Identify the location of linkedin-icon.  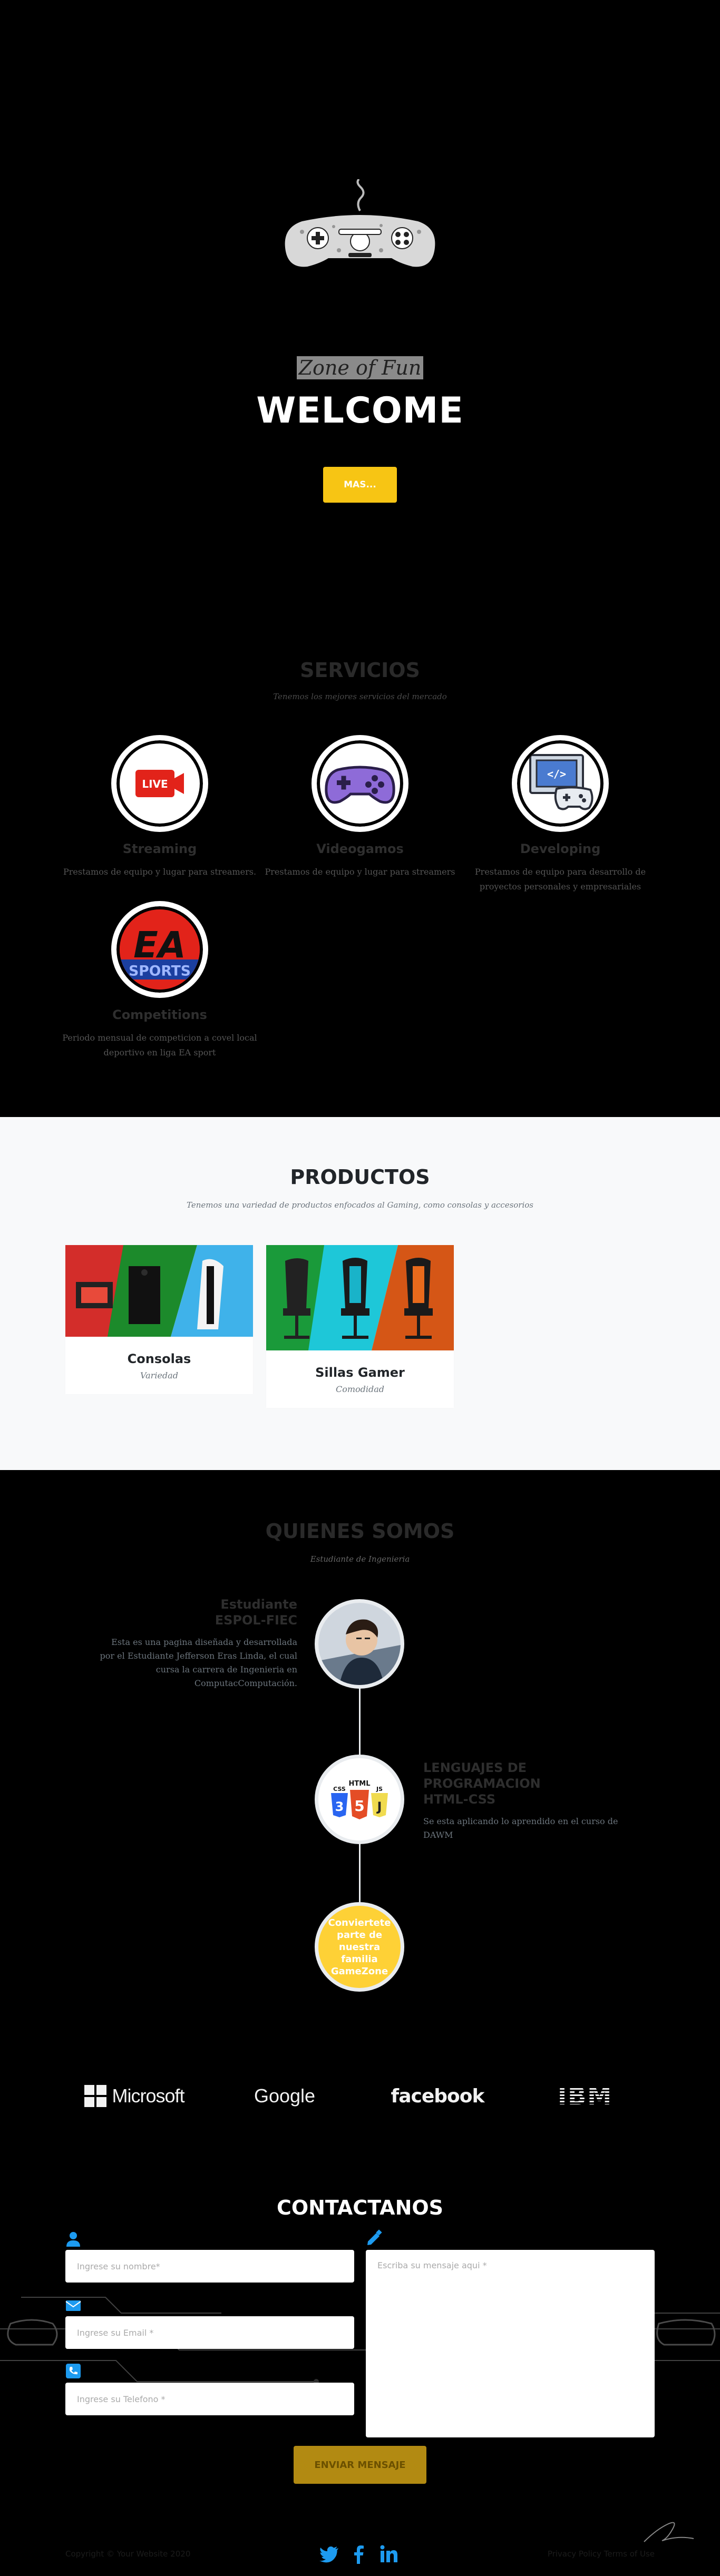
(388, 2554).